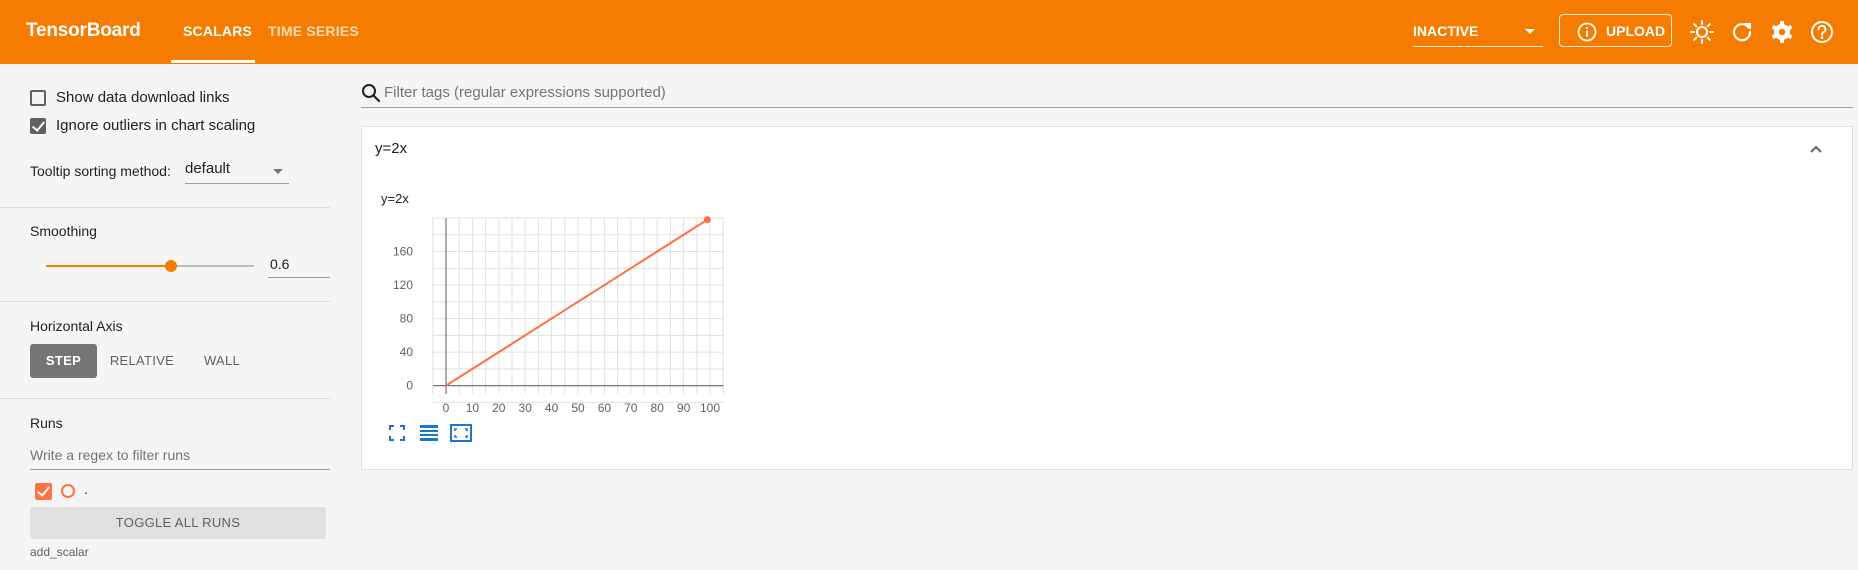 This screenshot has width=1858, height=570. Describe the element at coordinates (684, 408) in the screenshot. I see `x-tick-label: 90` at that location.